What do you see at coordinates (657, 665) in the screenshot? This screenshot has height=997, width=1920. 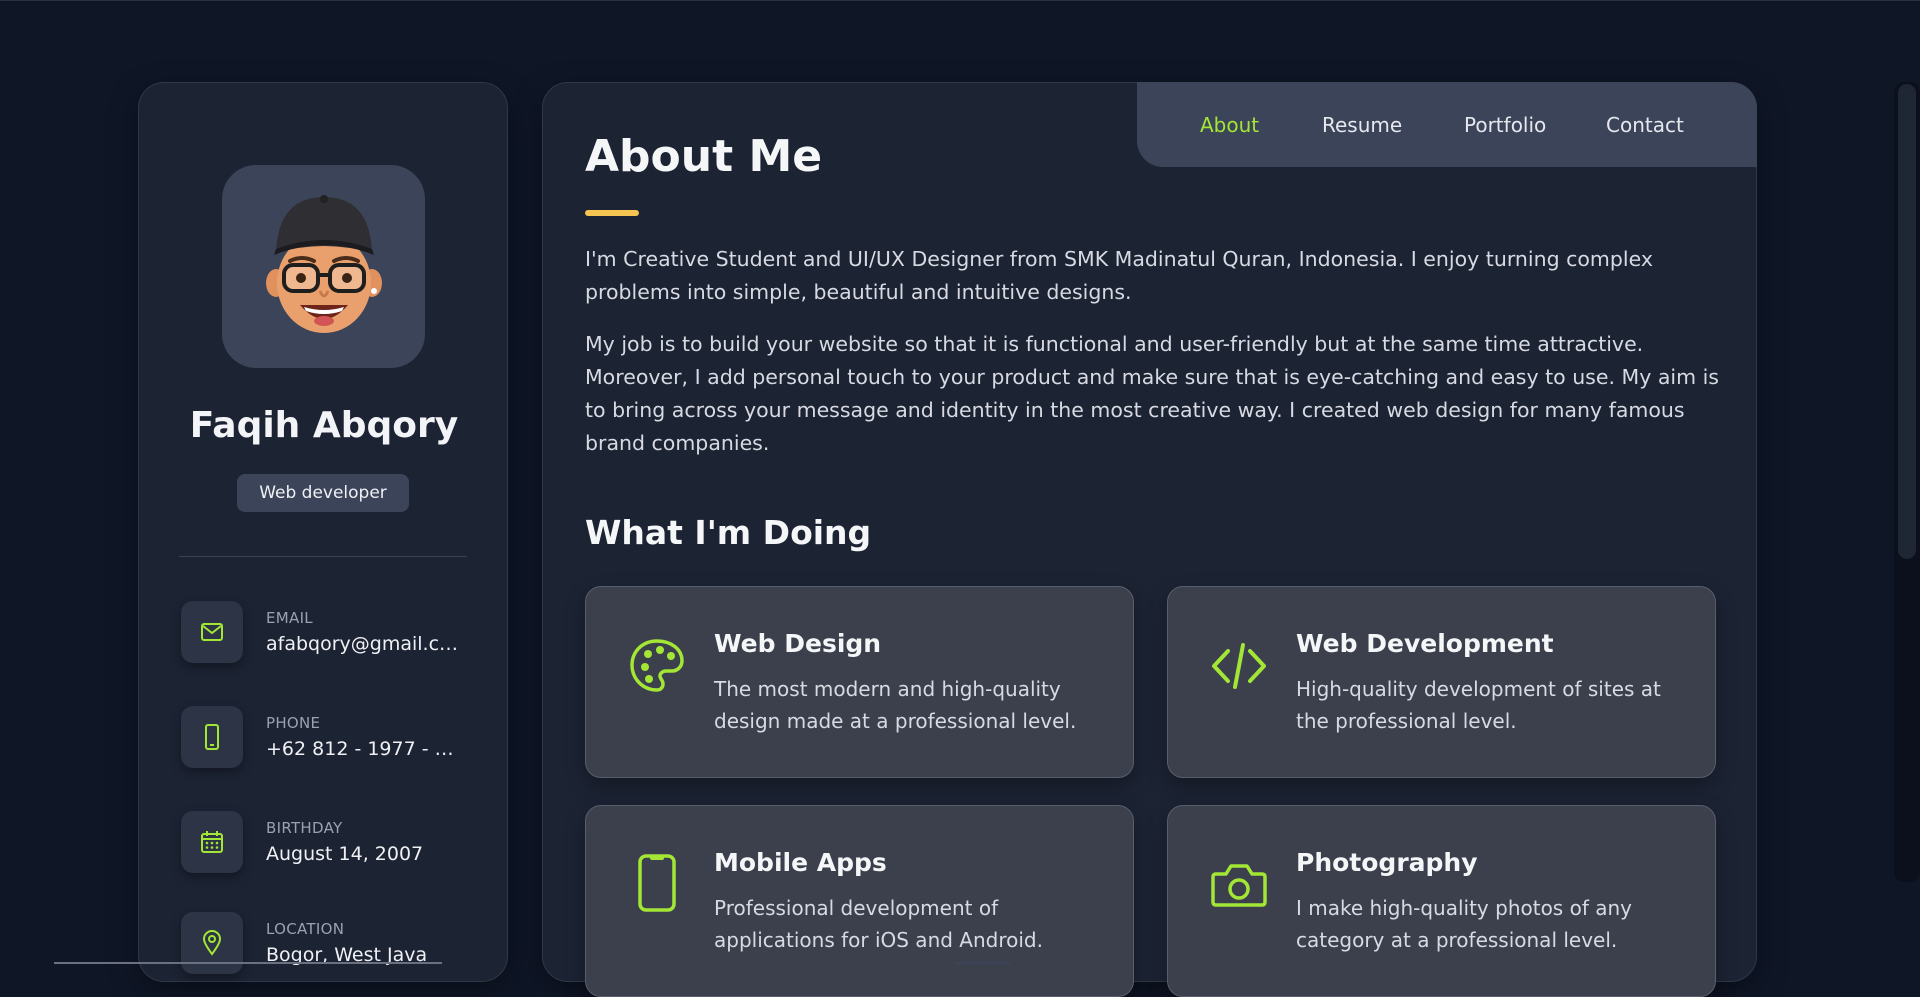 I see `palette-icon` at bounding box center [657, 665].